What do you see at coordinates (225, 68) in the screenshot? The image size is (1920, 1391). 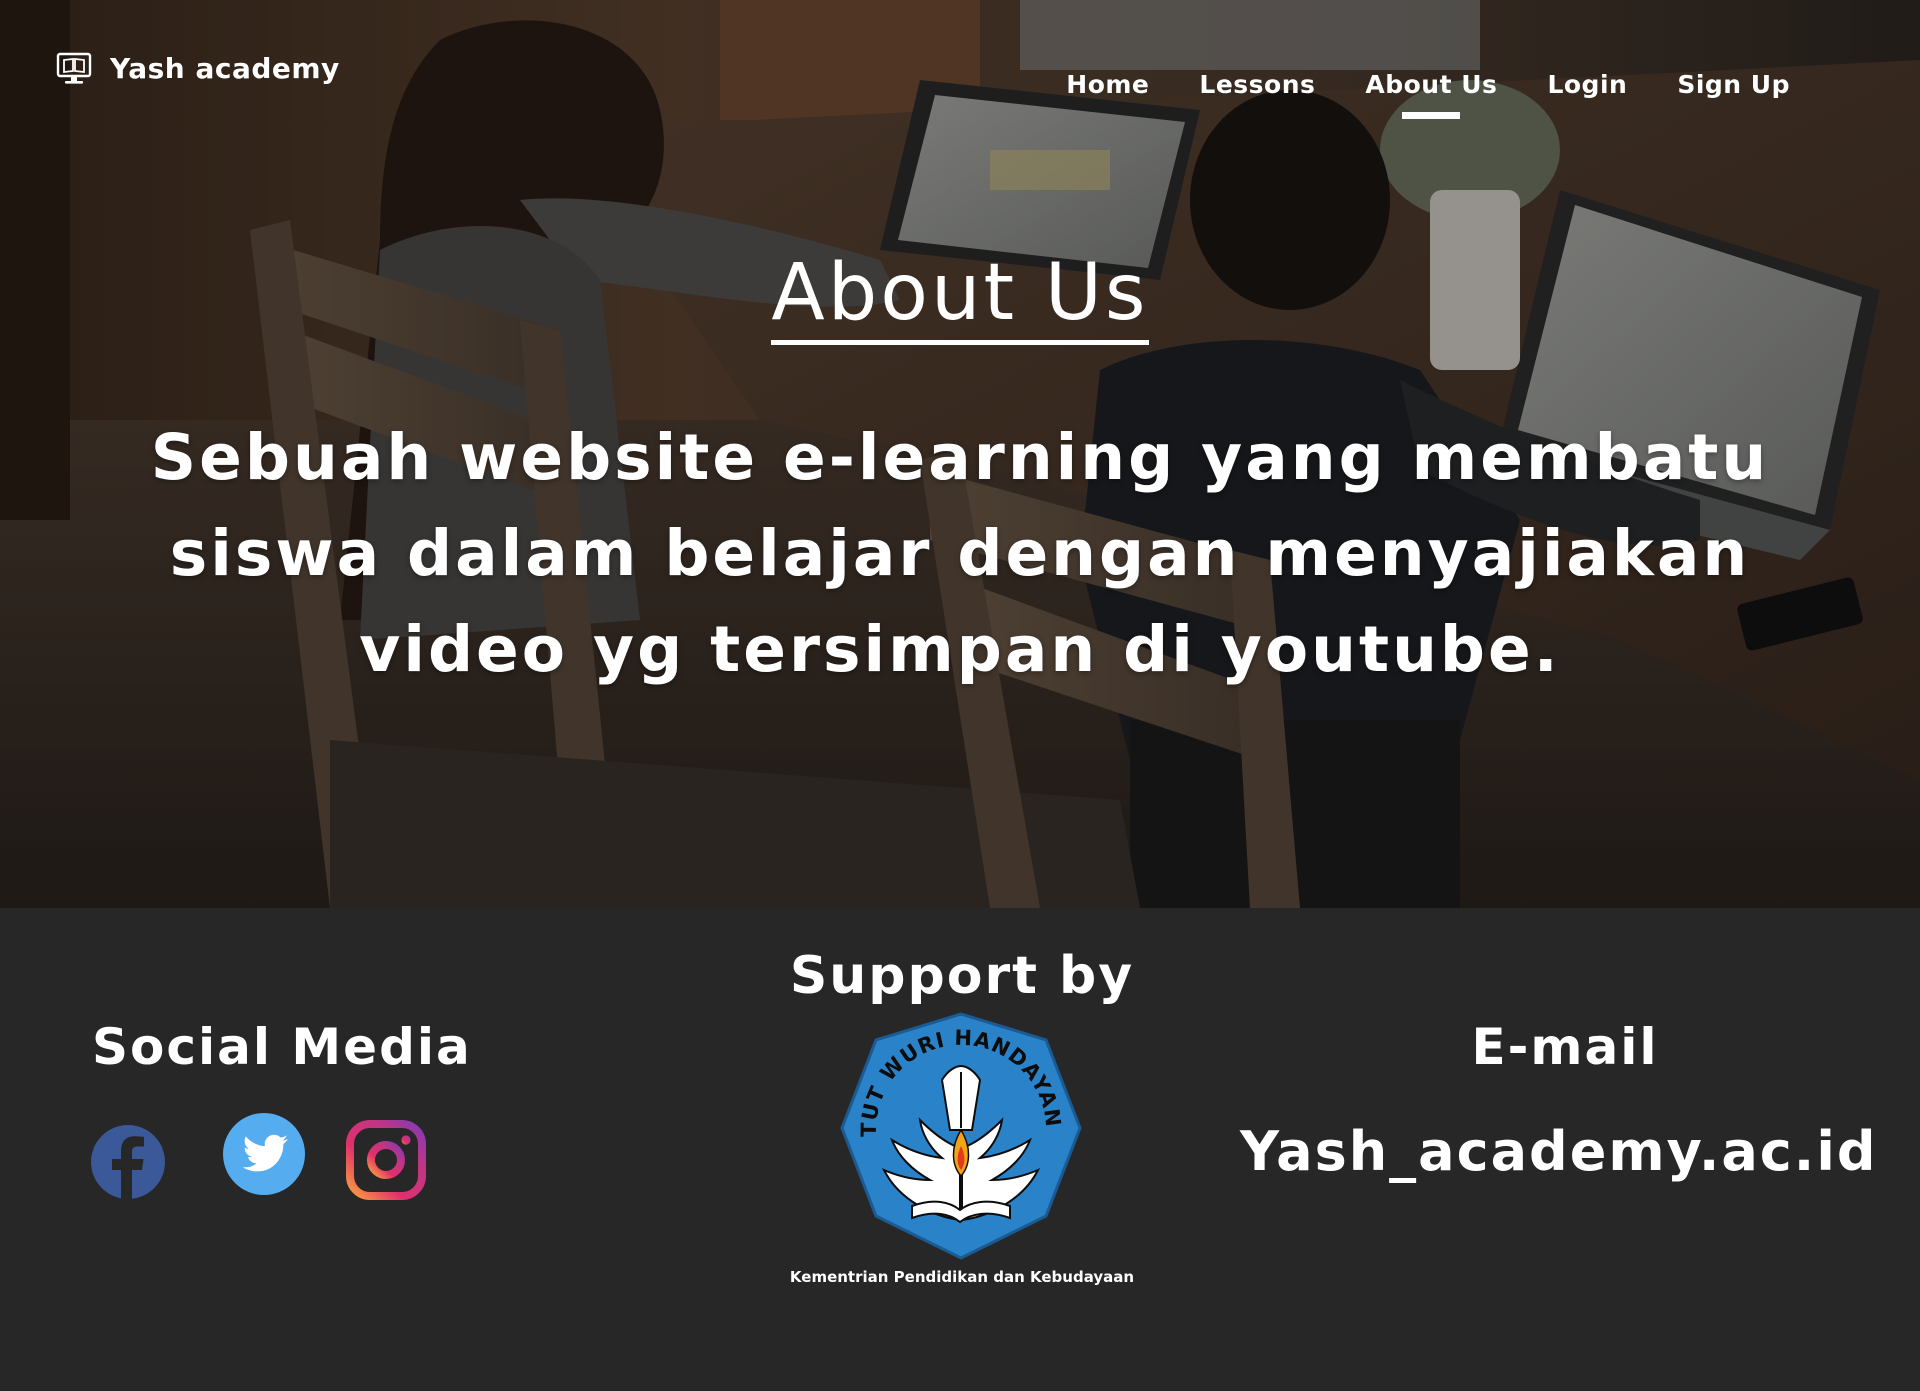 I see `brand-name: Yash academy` at bounding box center [225, 68].